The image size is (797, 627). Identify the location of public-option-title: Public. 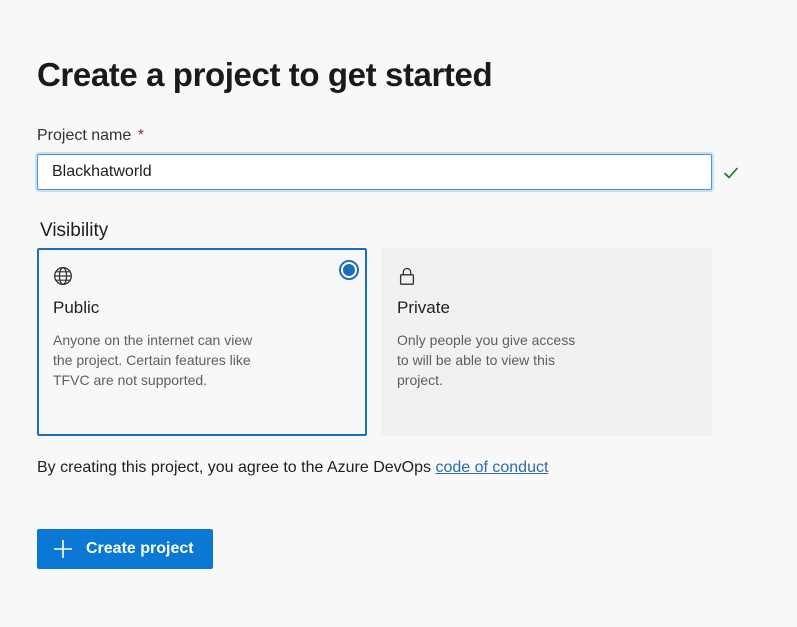
(76, 307).